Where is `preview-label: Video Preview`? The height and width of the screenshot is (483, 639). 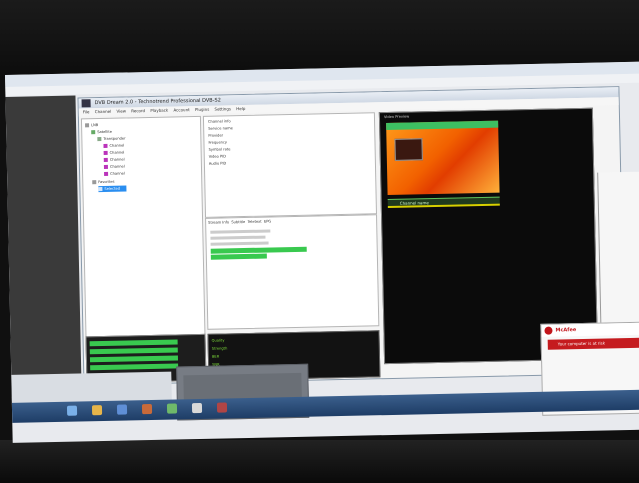
preview-label: Video Preview is located at coordinates (396, 117).